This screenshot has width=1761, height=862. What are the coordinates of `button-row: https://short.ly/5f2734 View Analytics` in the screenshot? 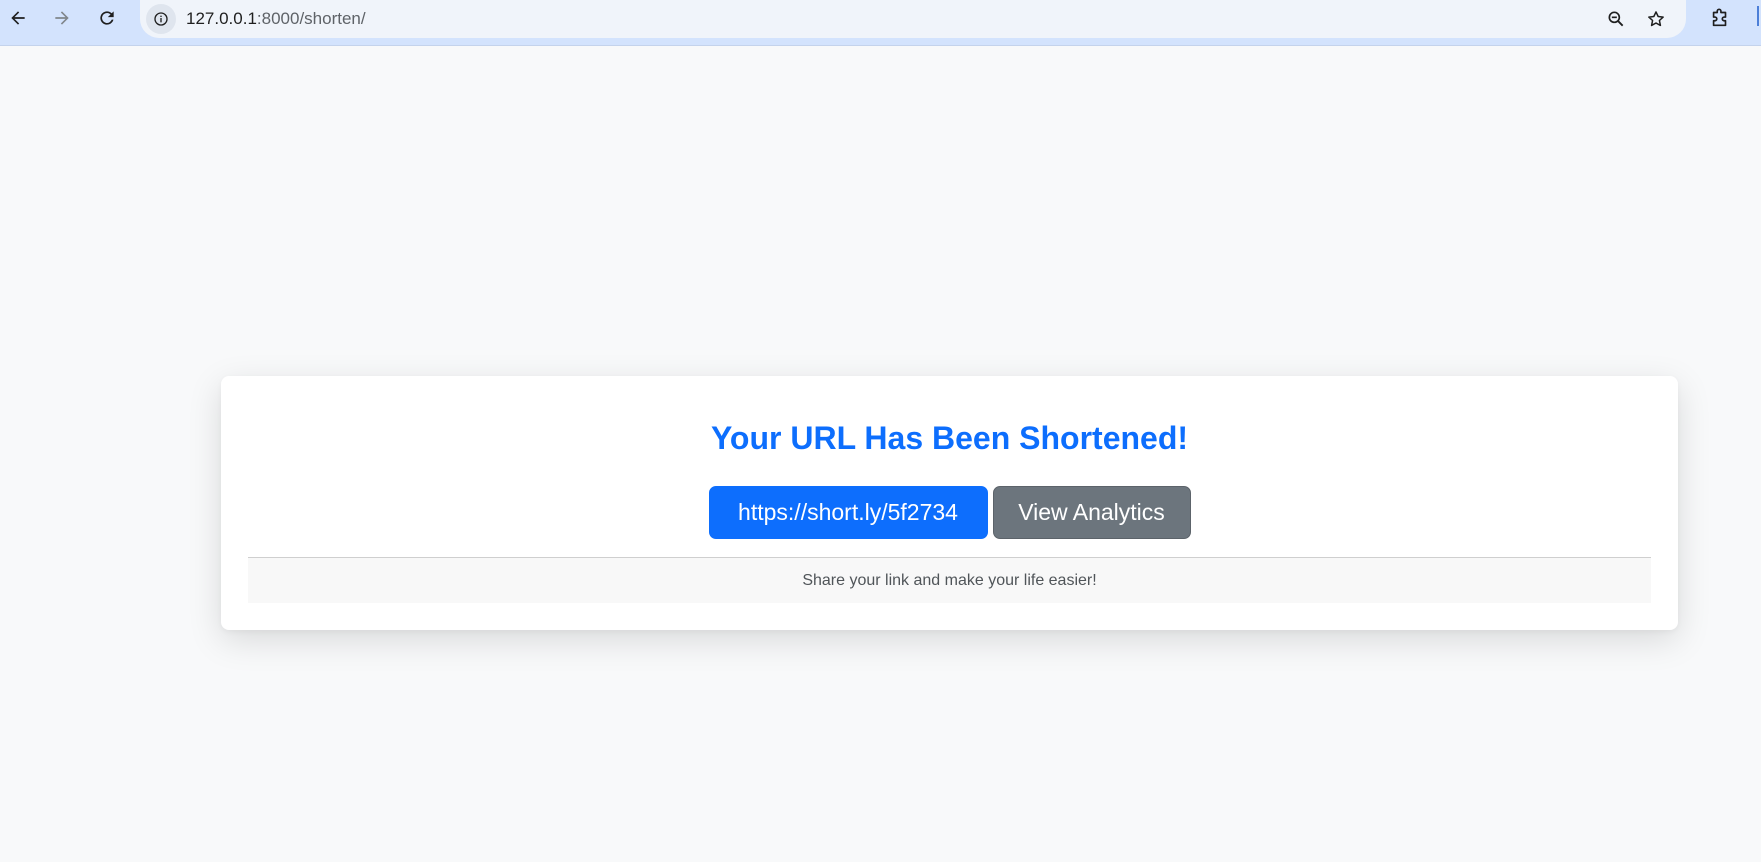 It's located at (949, 512).